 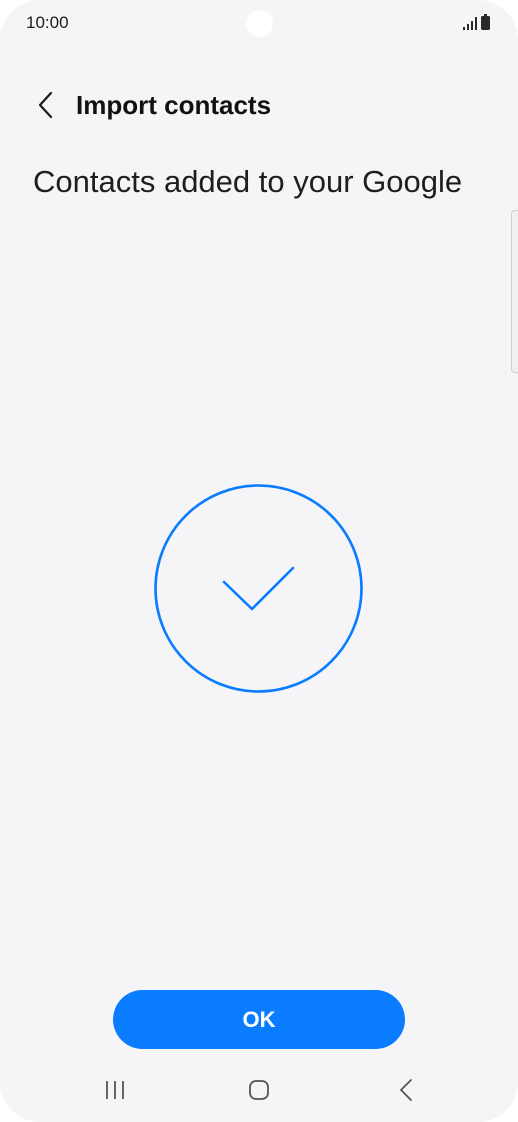 What do you see at coordinates (470, 23) in the screenshot?
I see `signal-icon` at bounding box center [470, 23].